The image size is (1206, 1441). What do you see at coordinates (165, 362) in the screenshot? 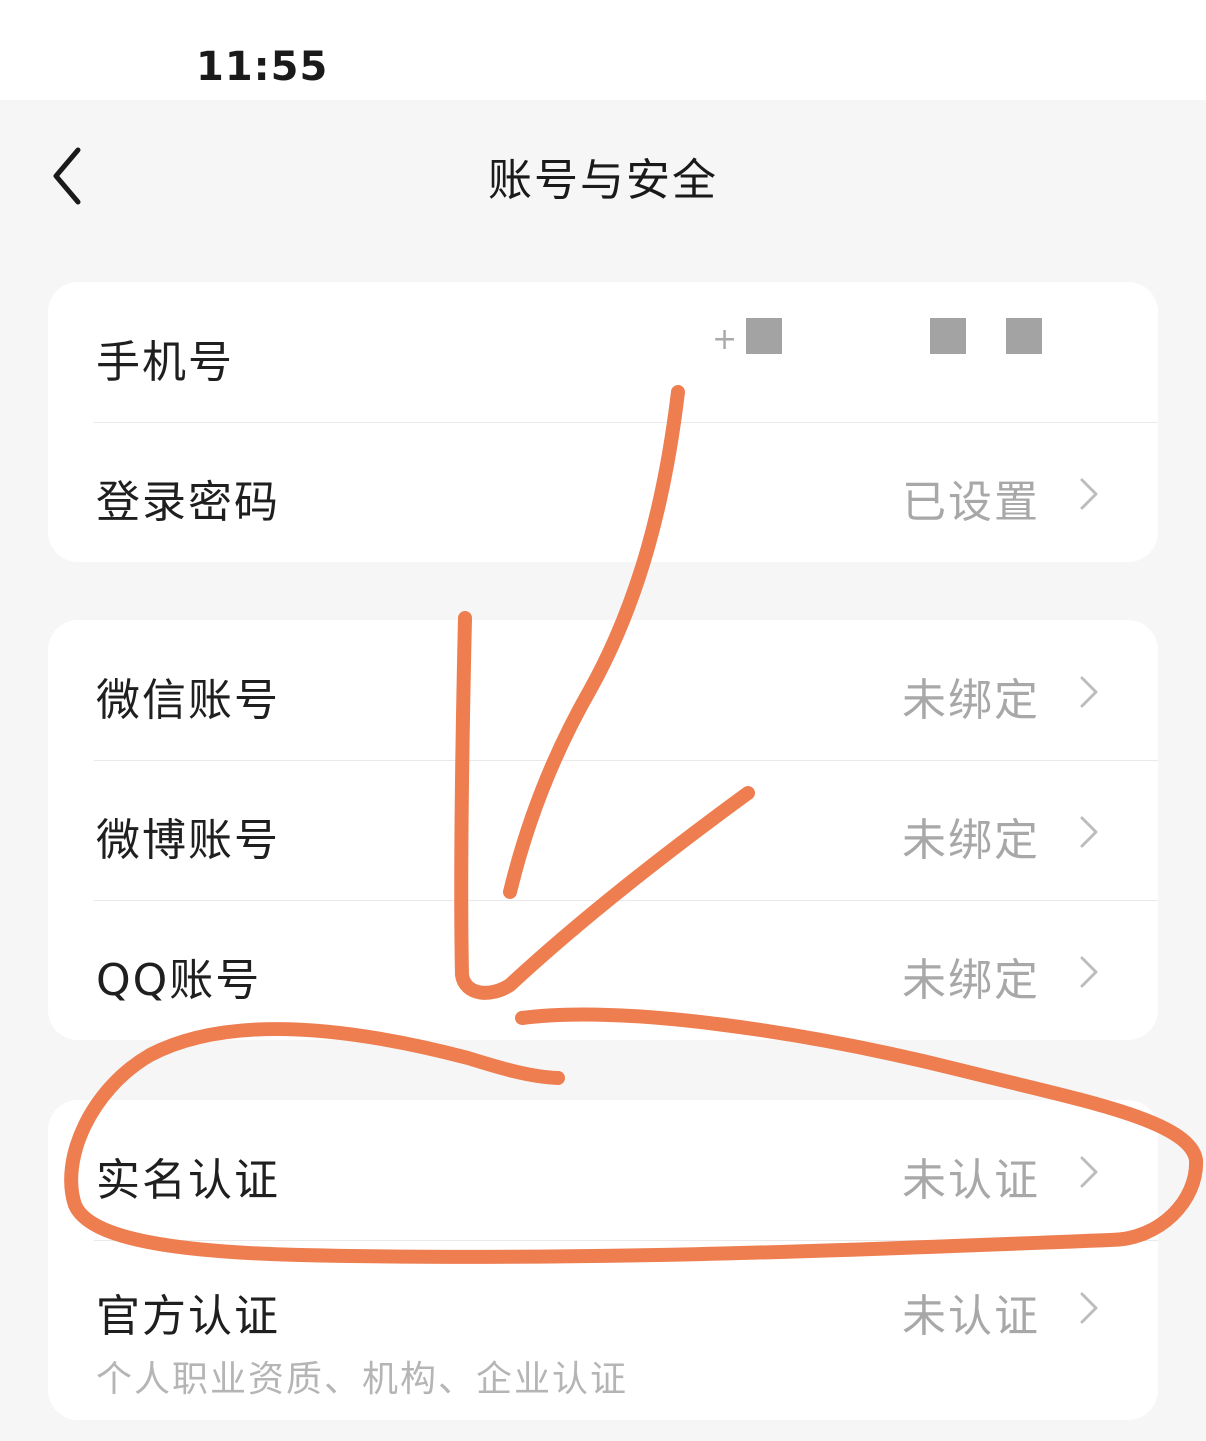
I see `row-label: 手机号` at bounding box center [165, 362].